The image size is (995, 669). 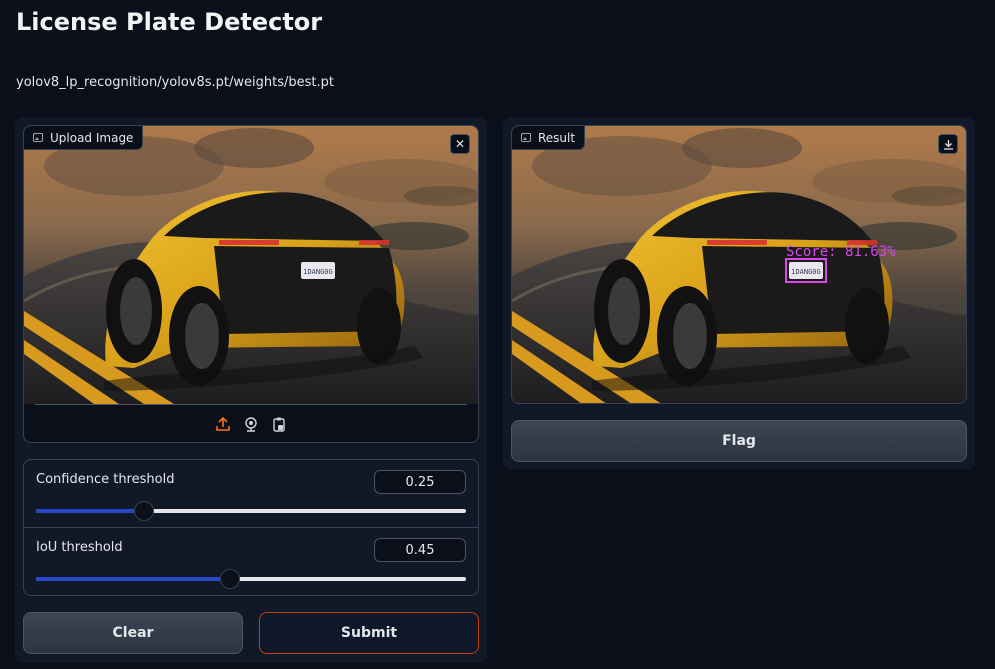 I want to click on download-icon, so click(x=948, y=144).